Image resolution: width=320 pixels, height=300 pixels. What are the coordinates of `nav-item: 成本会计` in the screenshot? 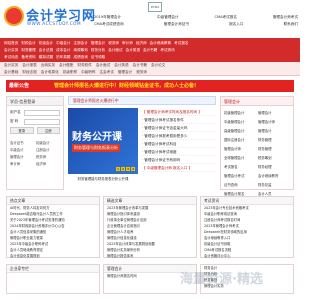 It's located at (63, 50).